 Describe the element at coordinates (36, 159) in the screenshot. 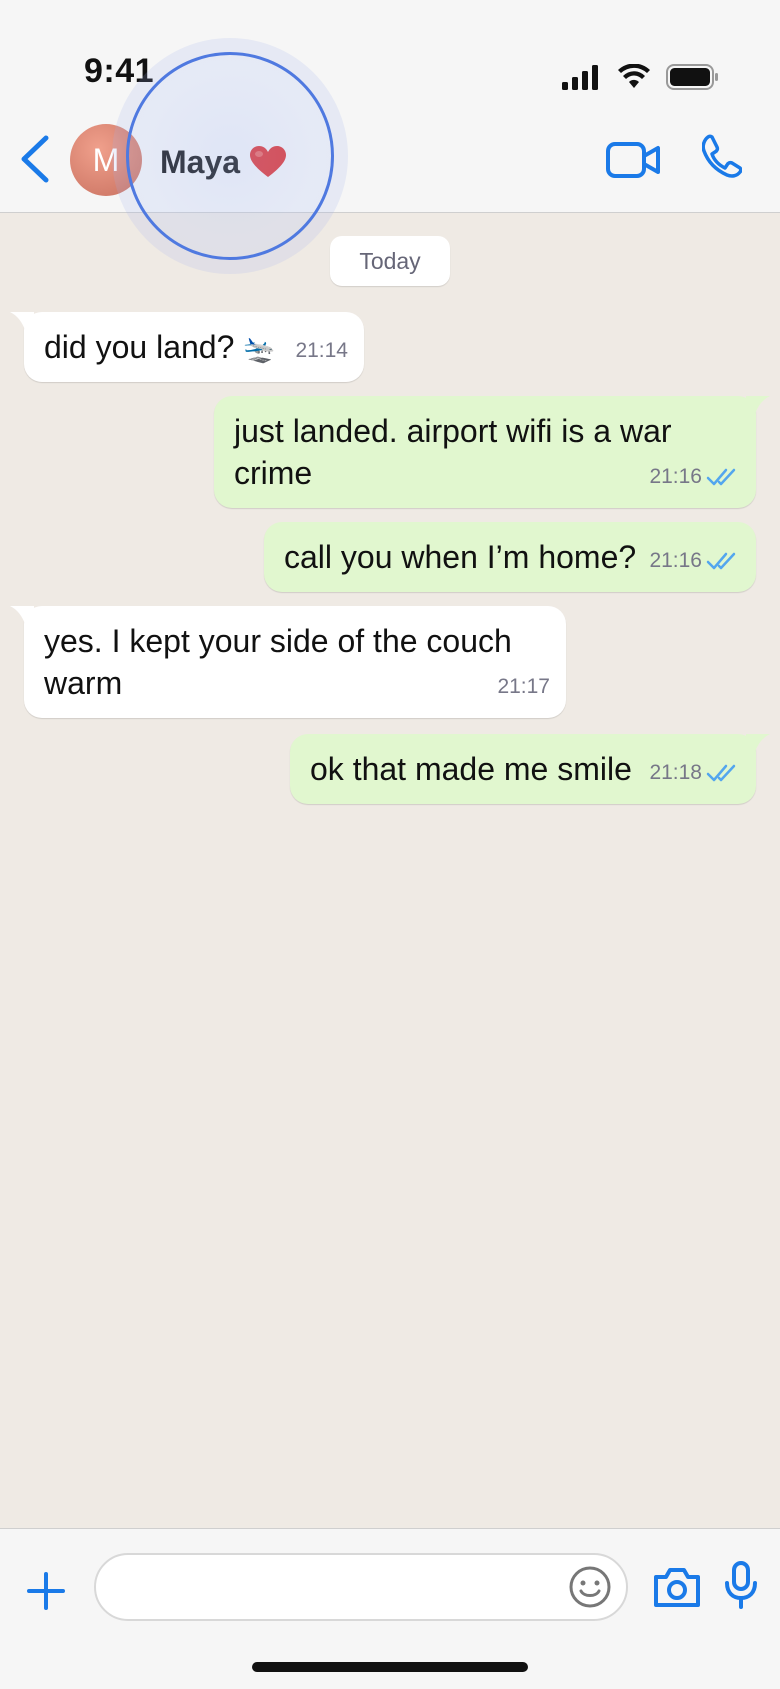

I see `back-chevron-icon` at that location.